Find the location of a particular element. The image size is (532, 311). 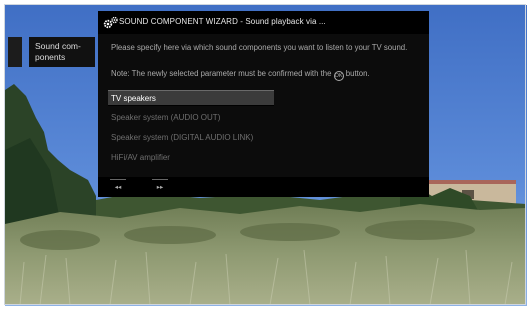

next-button: ▸▸ is located at coordinates (160, 187).